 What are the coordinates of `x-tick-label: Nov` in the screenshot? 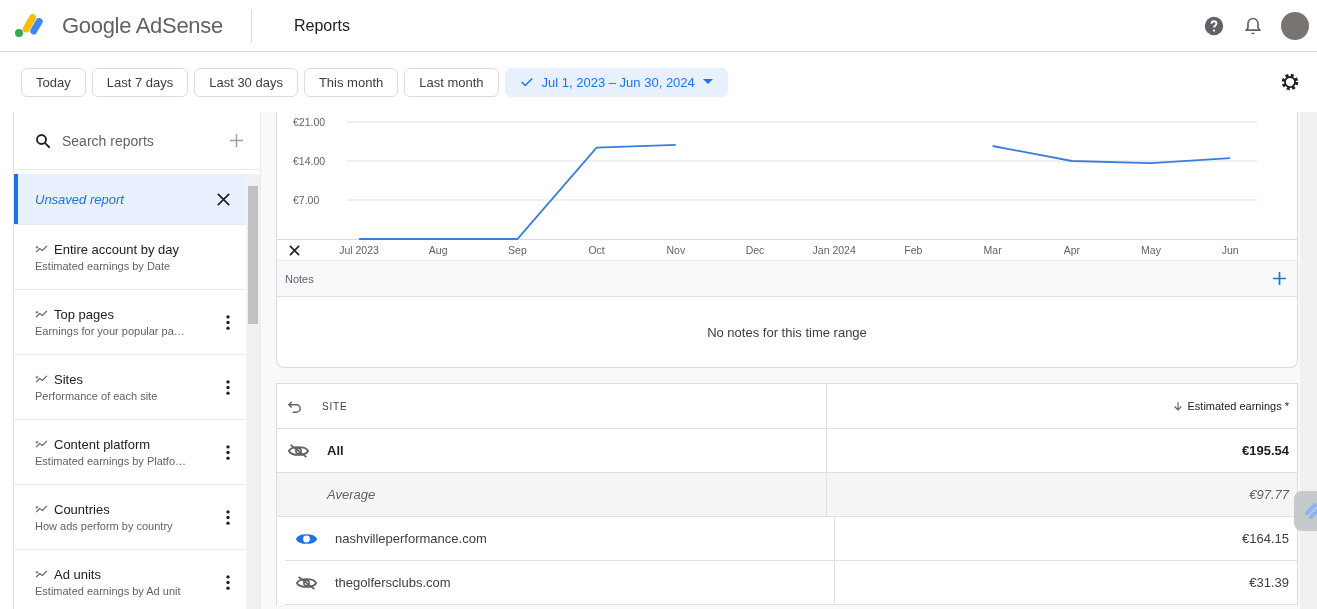 It's located at (676, 250).